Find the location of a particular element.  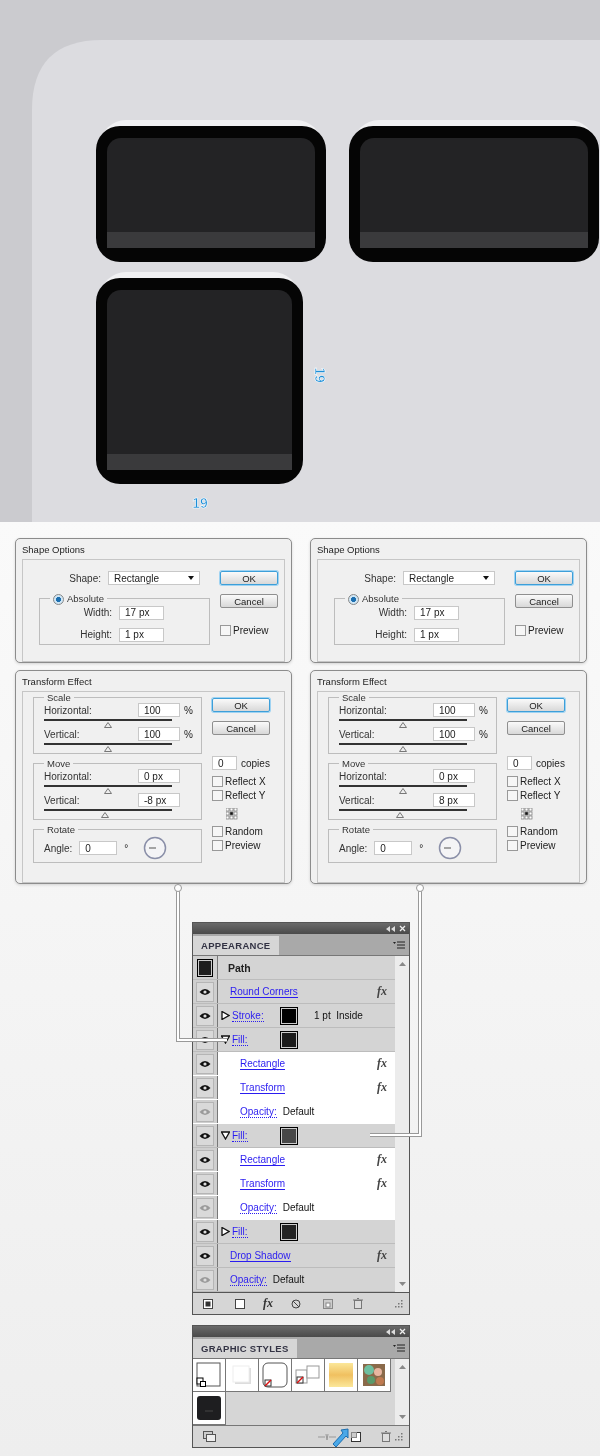

add-effect-button: fx is located at coordinates (268, 1303).